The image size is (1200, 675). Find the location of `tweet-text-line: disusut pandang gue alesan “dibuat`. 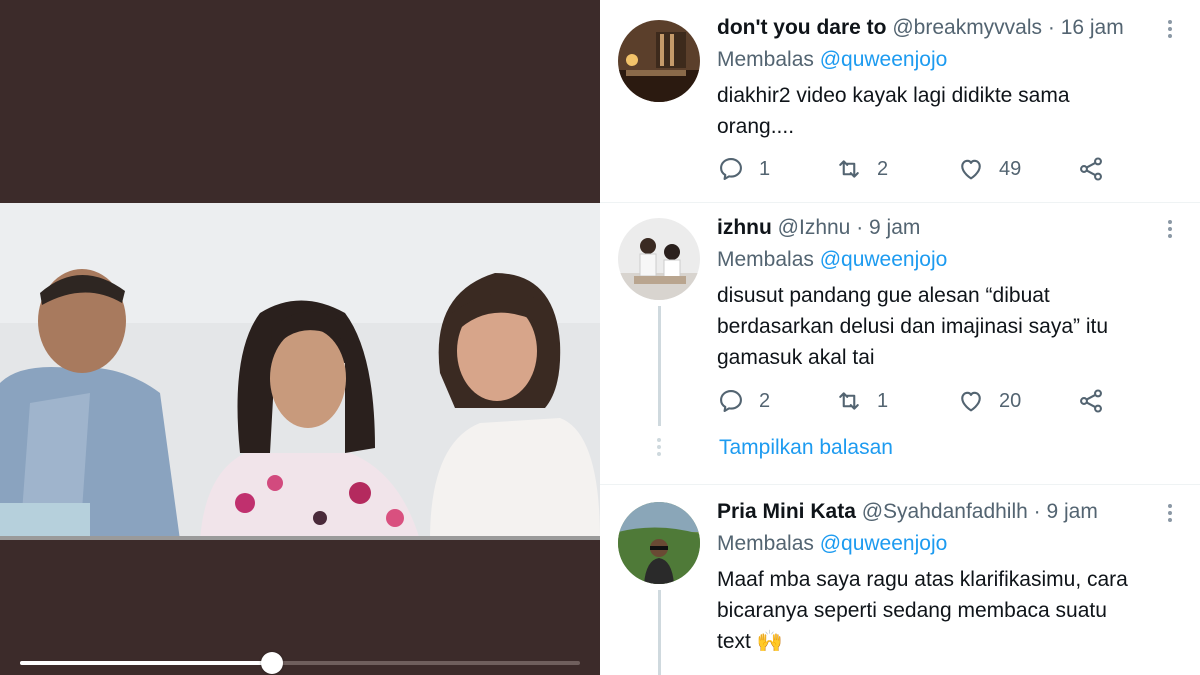

tweet-text-line: disusut pandang gue alesan “dibuat is located at coordinates (883, 295).